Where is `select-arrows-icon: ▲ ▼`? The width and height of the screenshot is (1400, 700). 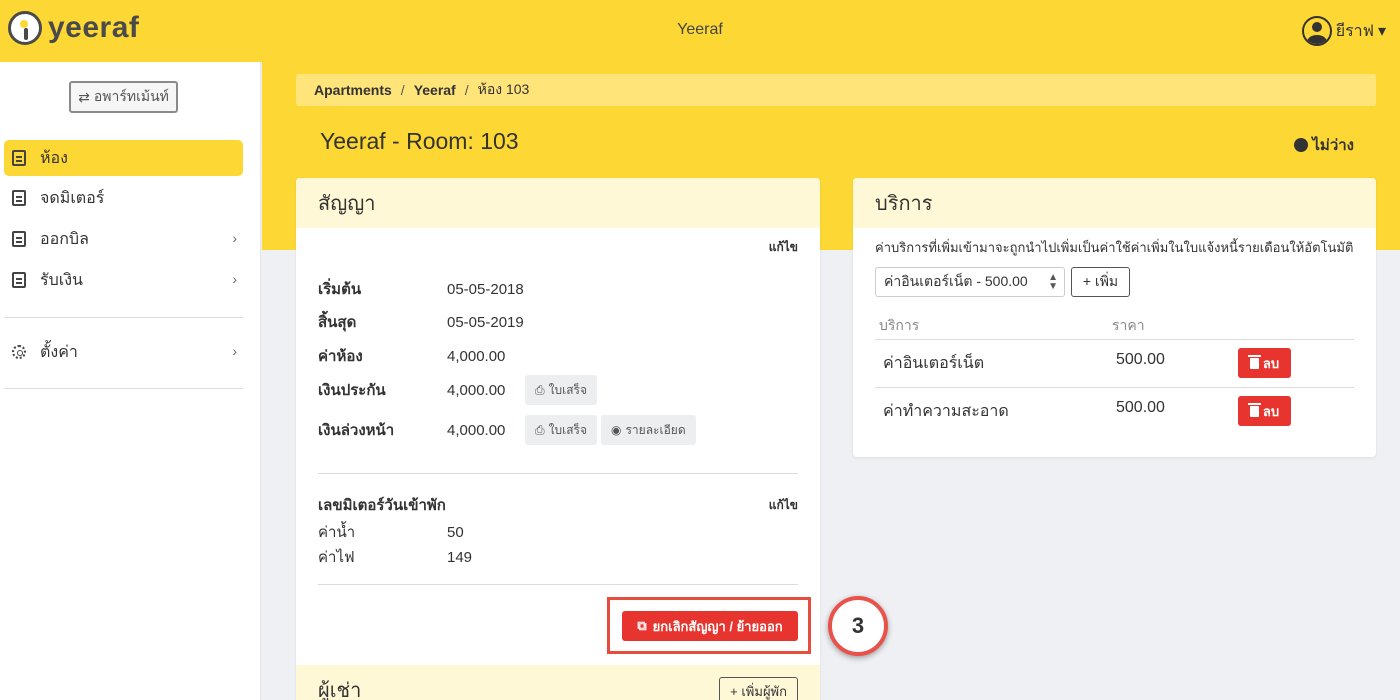 select-arrows-icon: ▲ ▼ is located at coordinates (1053, 282).